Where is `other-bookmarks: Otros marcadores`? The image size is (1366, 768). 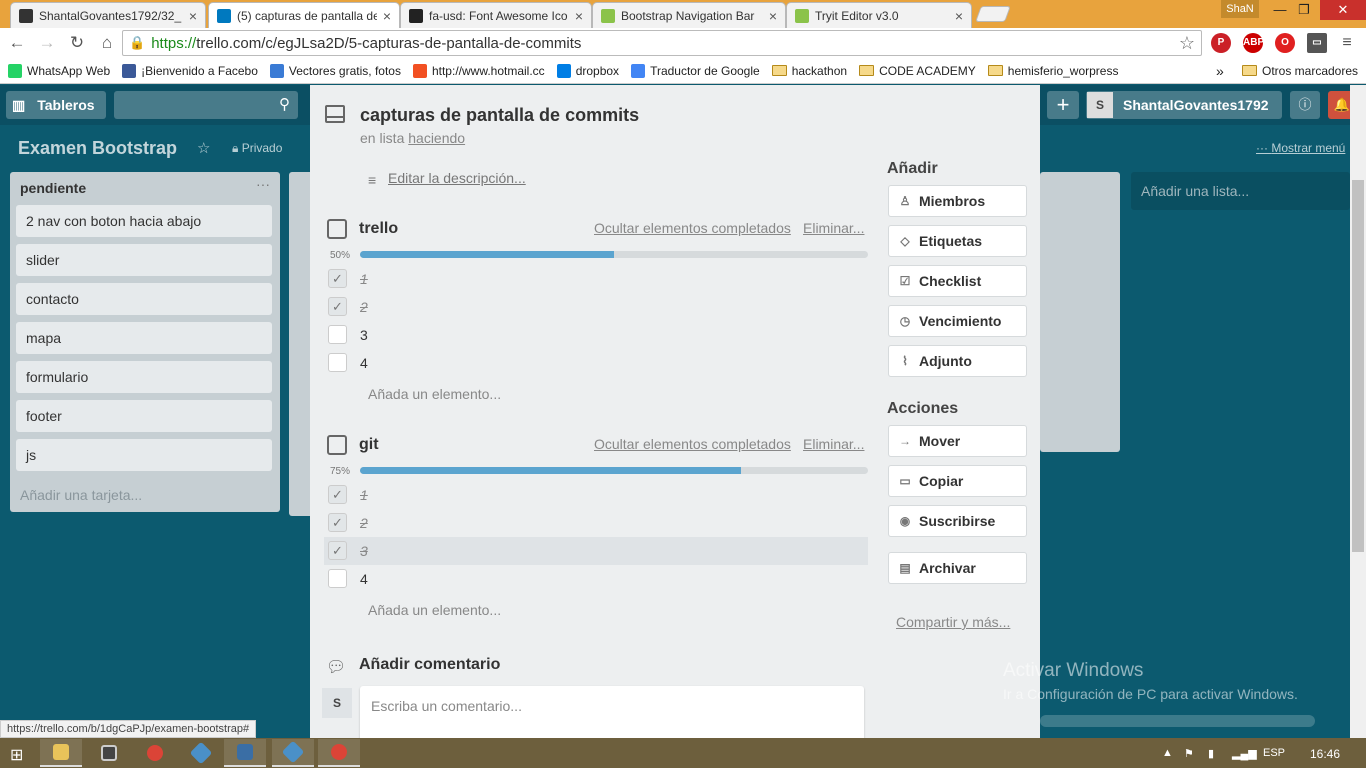 other-bookmarks: Otros marcadores is located at coordinates (1300, 71).